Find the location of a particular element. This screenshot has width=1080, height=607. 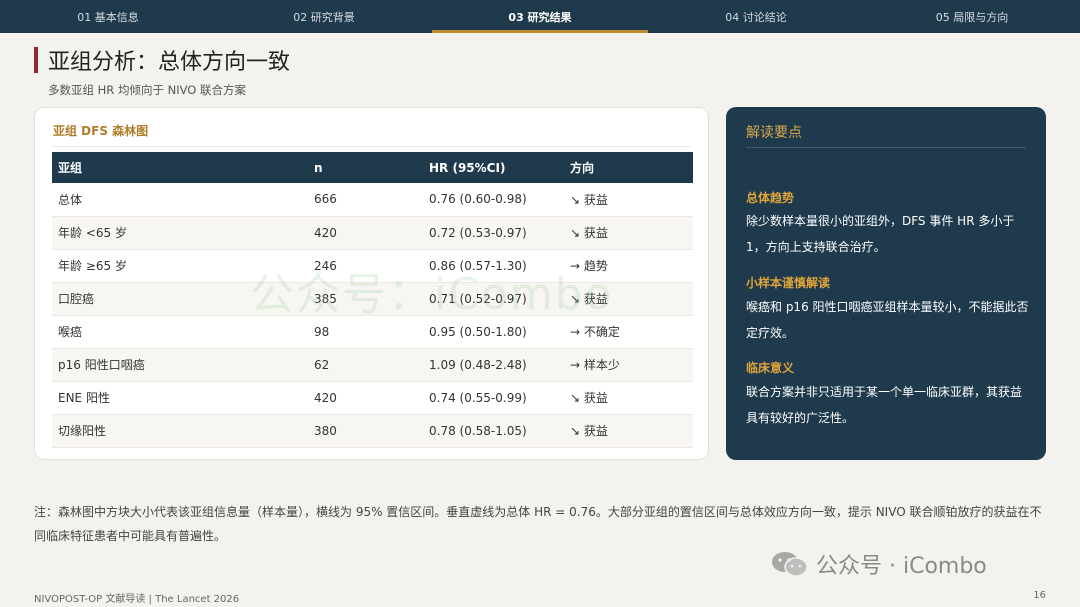

col-header-direction: 方向 is located at coordinates (628, 167).